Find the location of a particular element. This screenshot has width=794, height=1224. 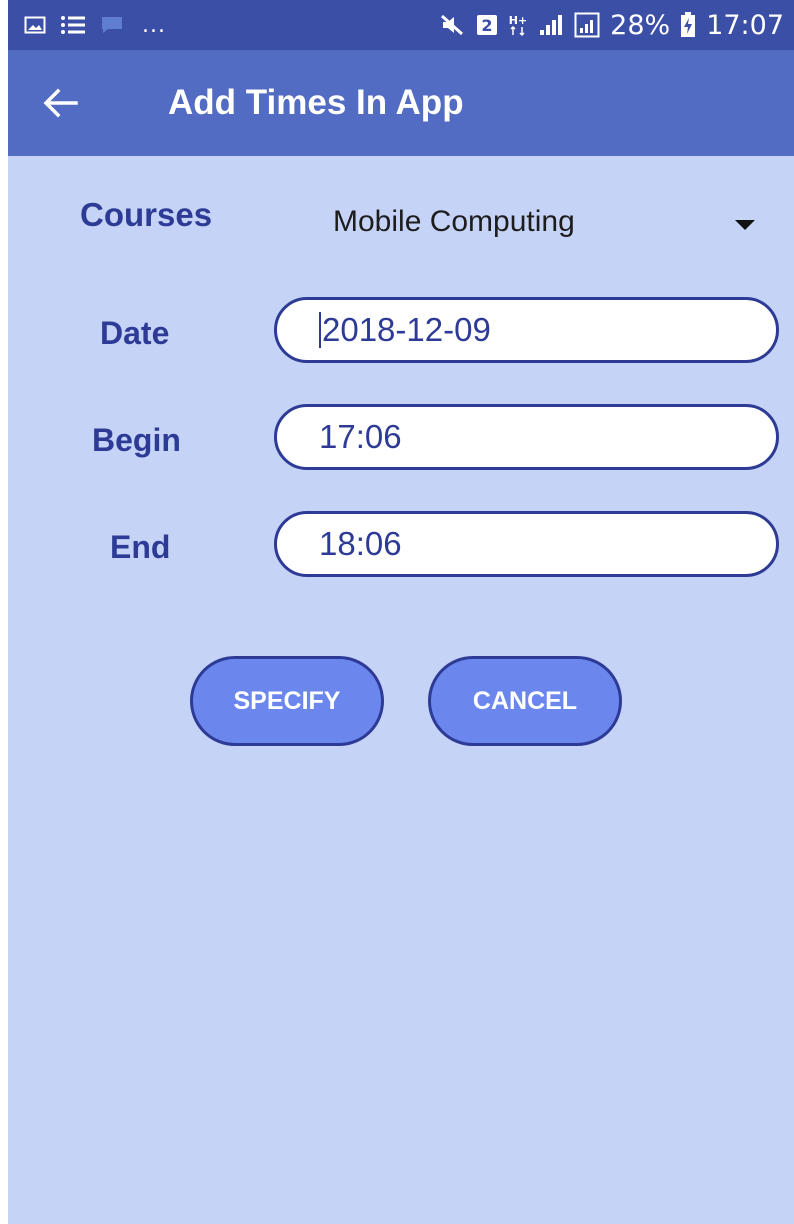

sim-2-icon: 2 is located at coordinates (487, 25).